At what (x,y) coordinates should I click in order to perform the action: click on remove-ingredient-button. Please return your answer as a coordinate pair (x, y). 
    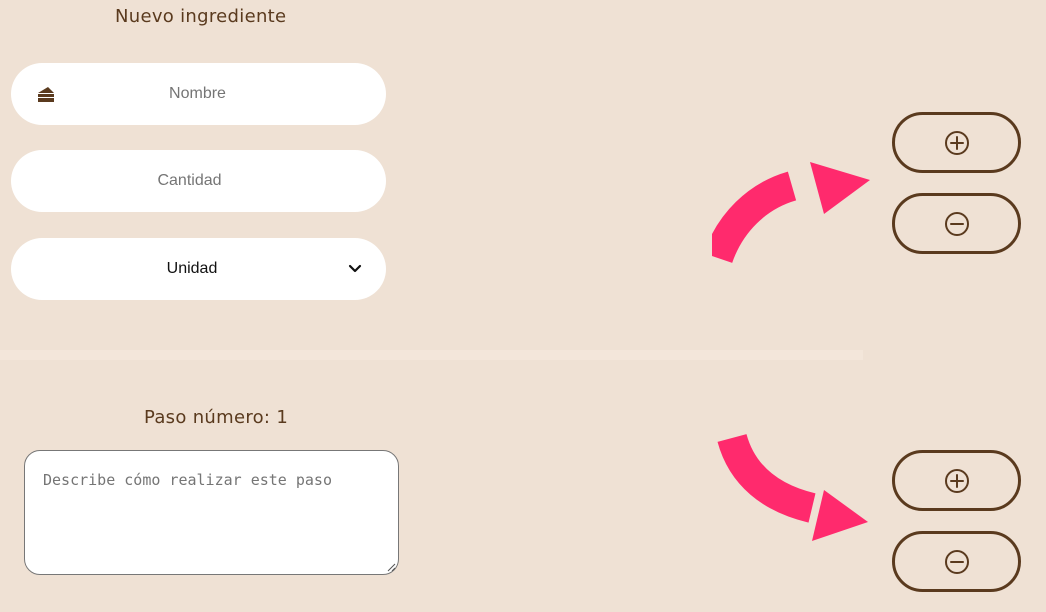
    Looking at the image, I should click on (956, 223).